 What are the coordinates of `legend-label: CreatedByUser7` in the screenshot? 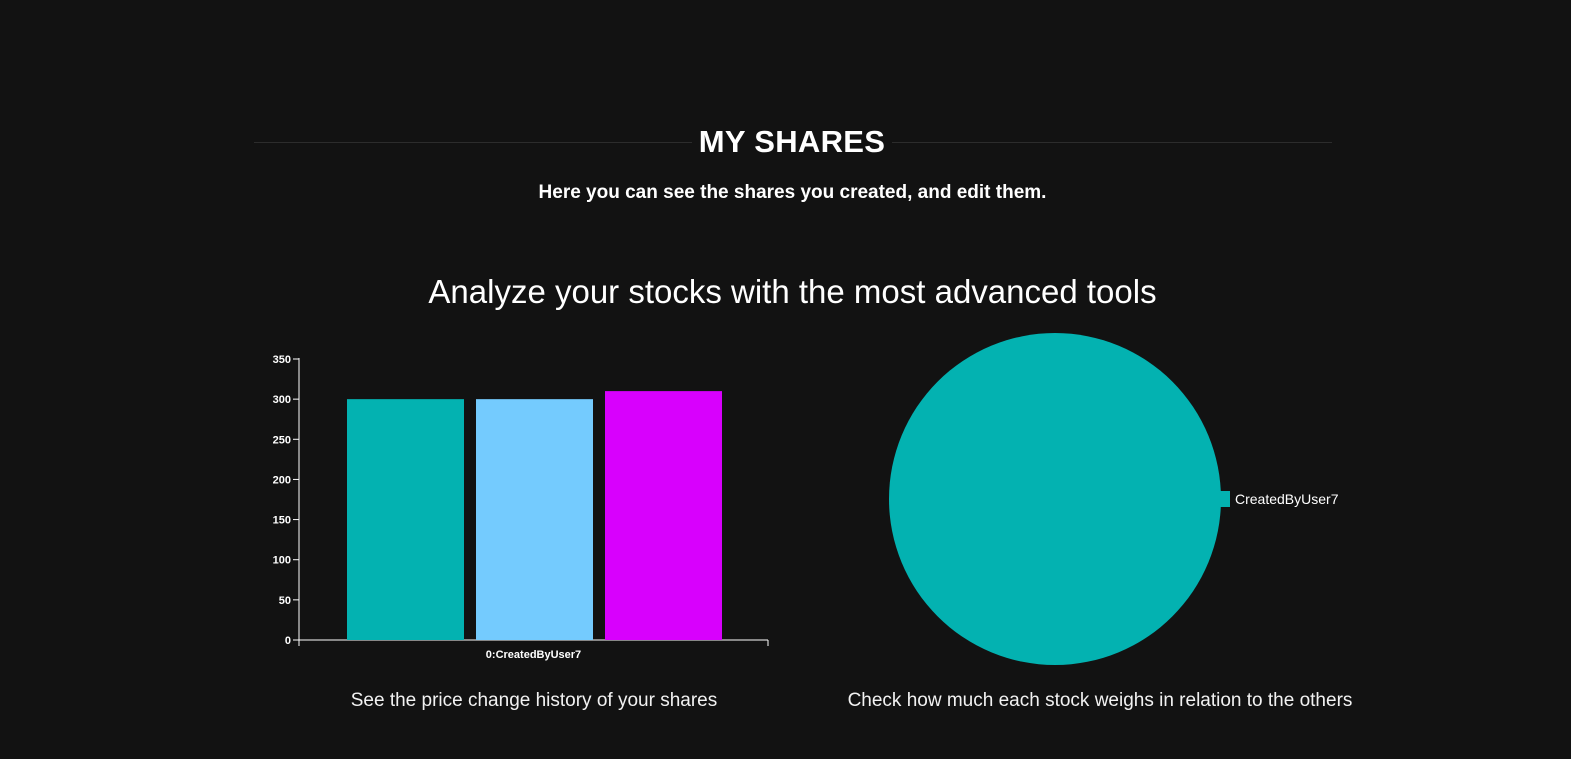 It's located at (1287, 499).